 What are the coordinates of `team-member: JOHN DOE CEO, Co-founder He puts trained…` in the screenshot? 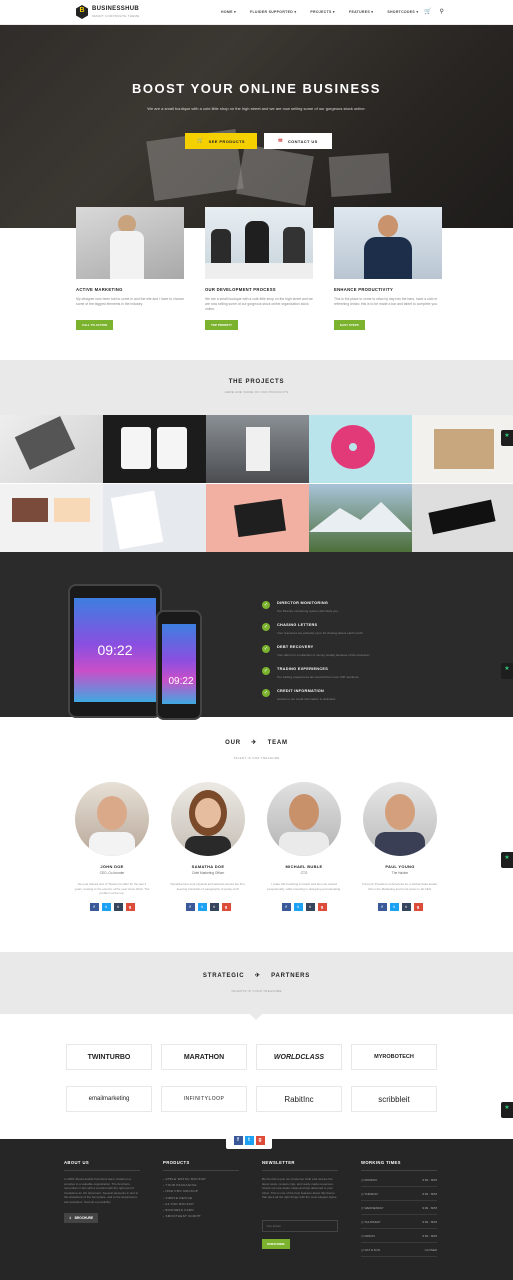 It's located at (112, 846).